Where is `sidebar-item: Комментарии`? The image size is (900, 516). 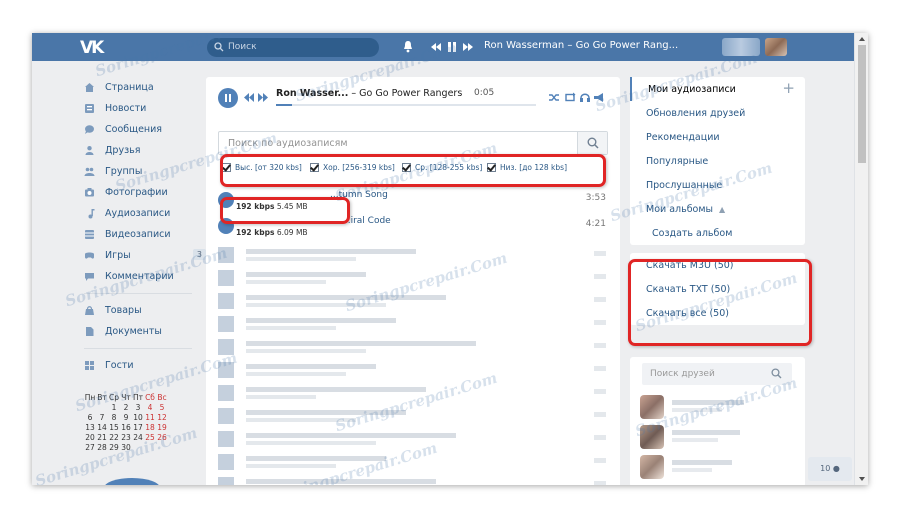 sidebar-item: Комментарии is located at coordinates (140, 276).